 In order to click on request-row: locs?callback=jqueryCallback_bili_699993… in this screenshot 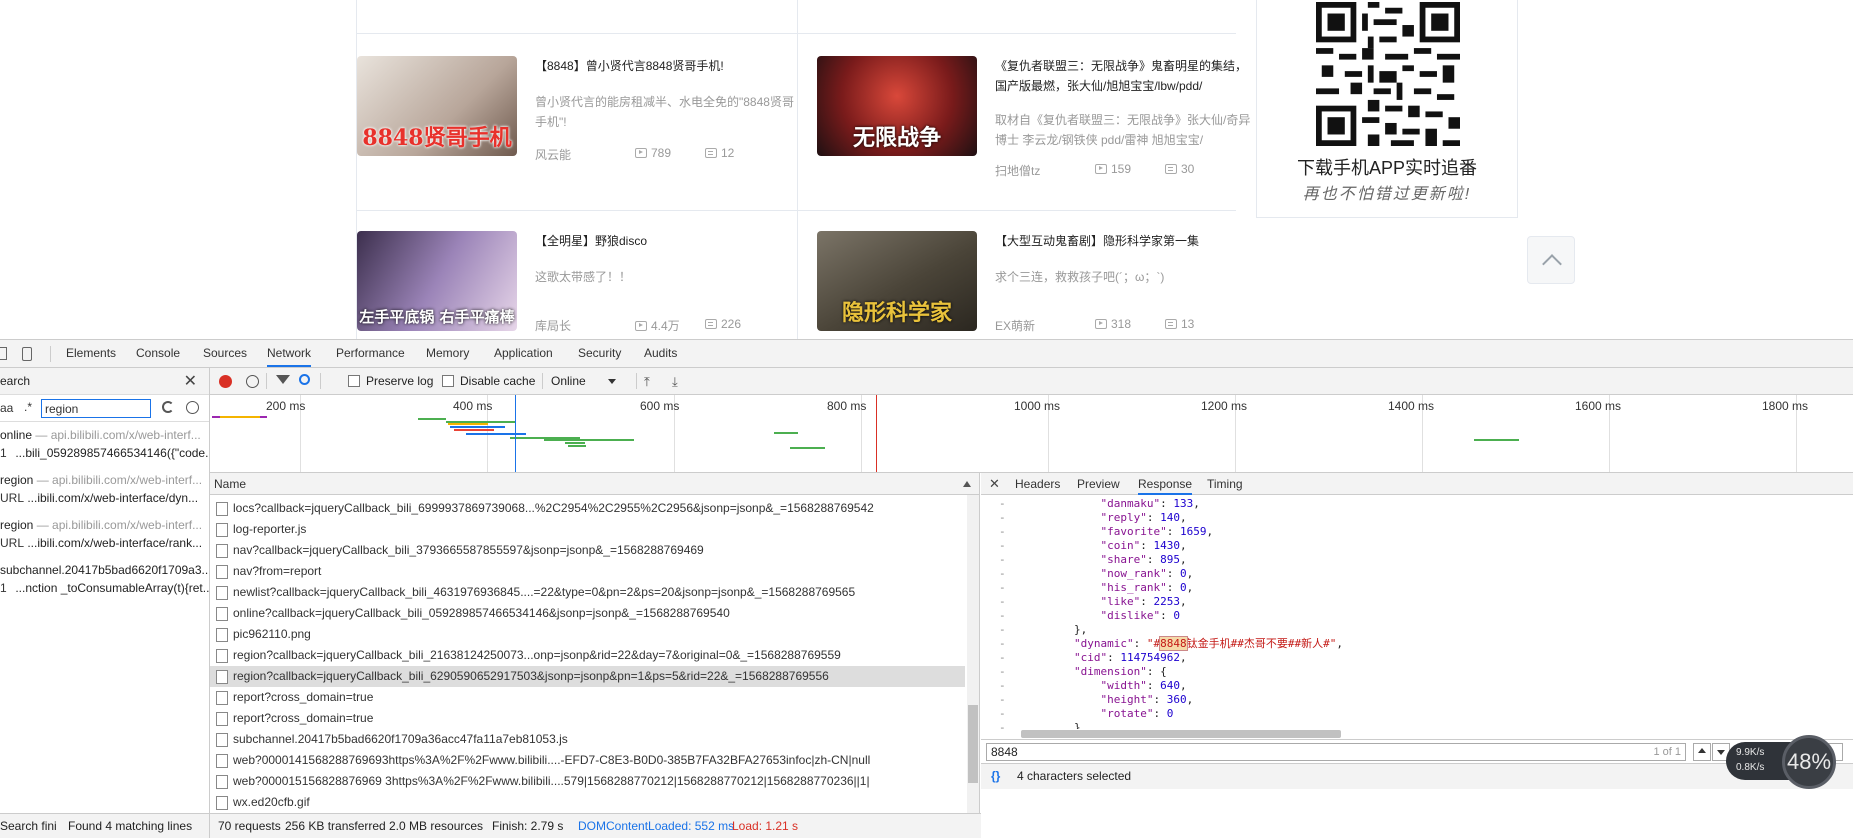, I will do `click(587, 508)`.